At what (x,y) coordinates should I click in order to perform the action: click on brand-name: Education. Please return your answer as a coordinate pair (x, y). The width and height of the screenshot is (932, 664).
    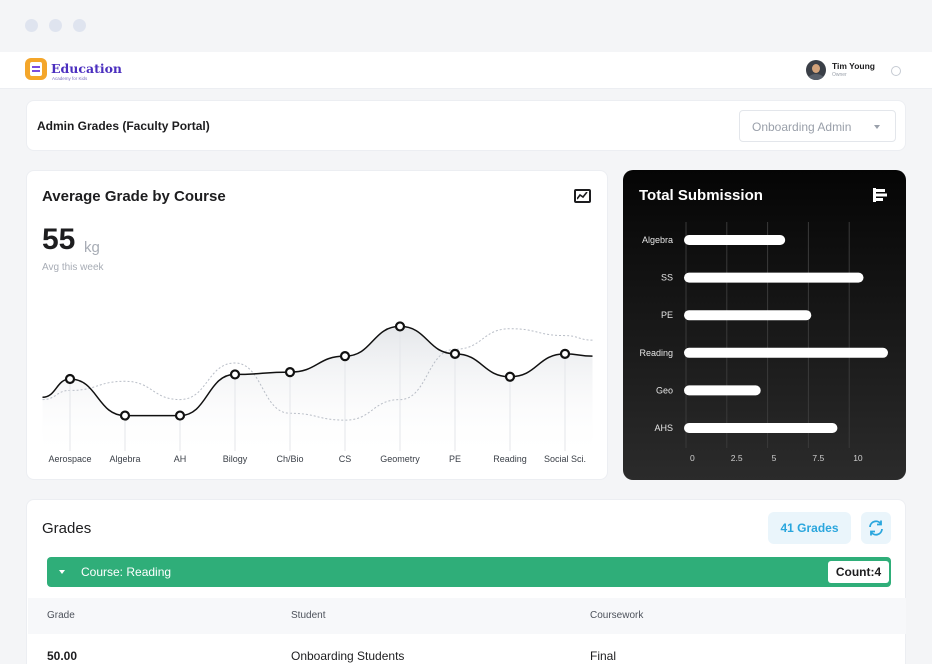
    Looking at the image, I should click on (86, 68).